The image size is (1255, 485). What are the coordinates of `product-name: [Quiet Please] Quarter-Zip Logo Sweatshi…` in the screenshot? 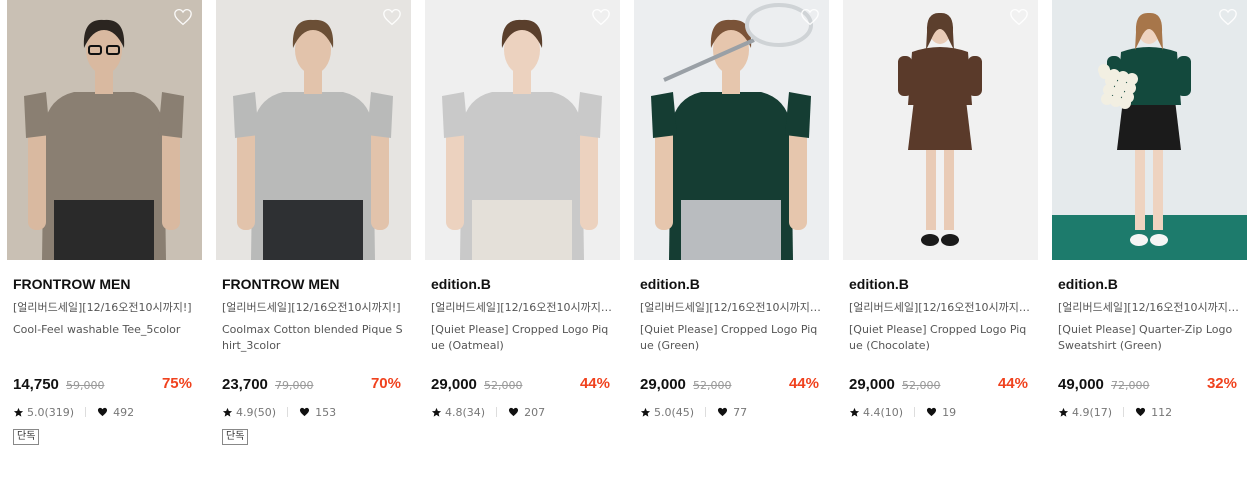 It's located at (1149, 338).